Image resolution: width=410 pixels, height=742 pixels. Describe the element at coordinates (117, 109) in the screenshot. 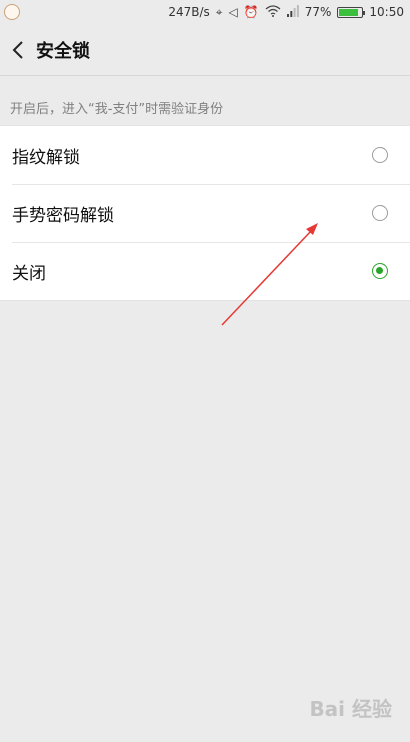

I see `hint-text: 开启后，进入“我-支付”时需验证身份` at that location.